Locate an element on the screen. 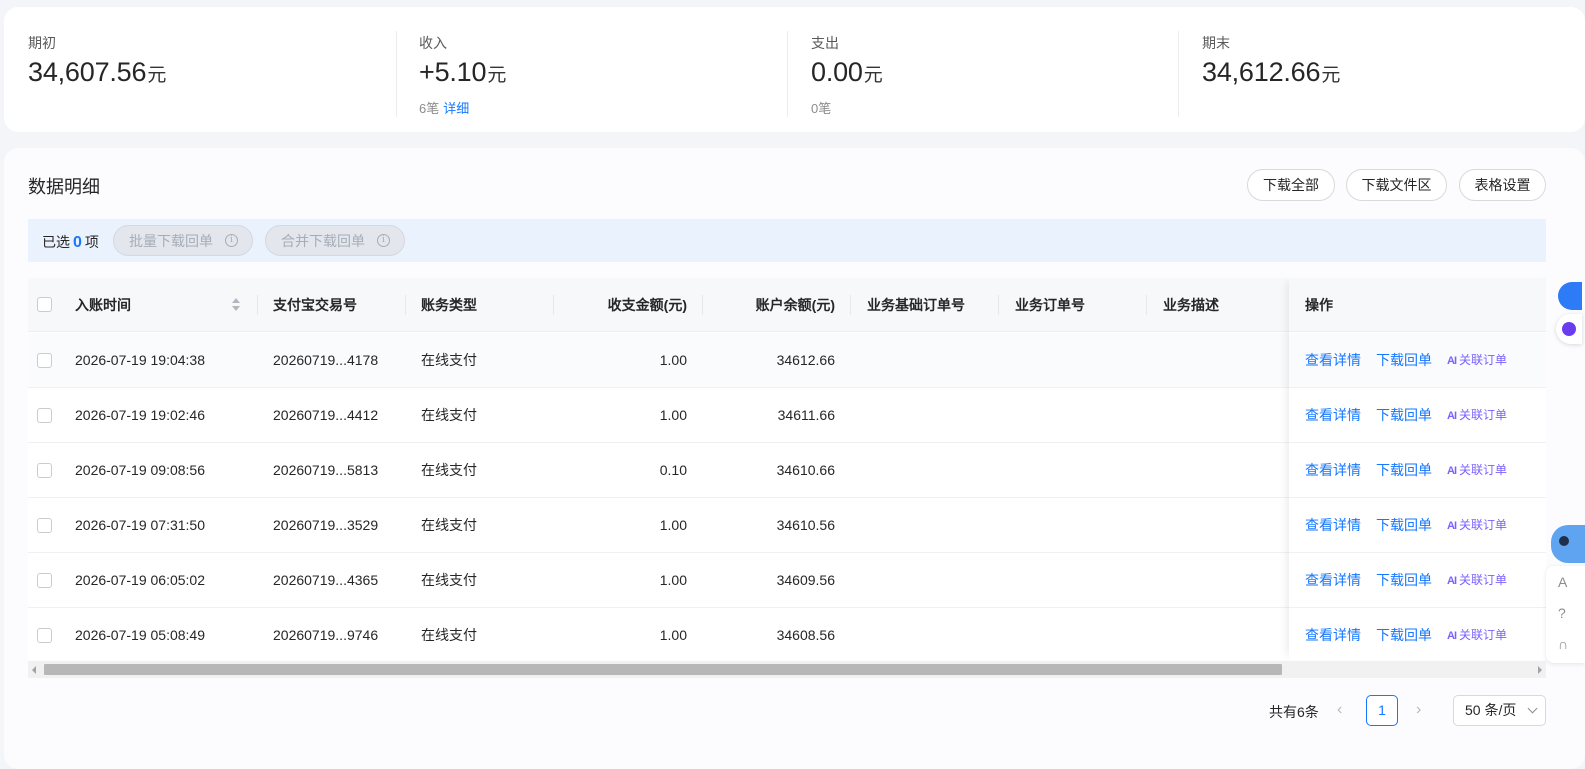 The width and height of the screenshot is (1585, 769). col-header-amount: 收支金额(元) is located at coordinates (647, 305).